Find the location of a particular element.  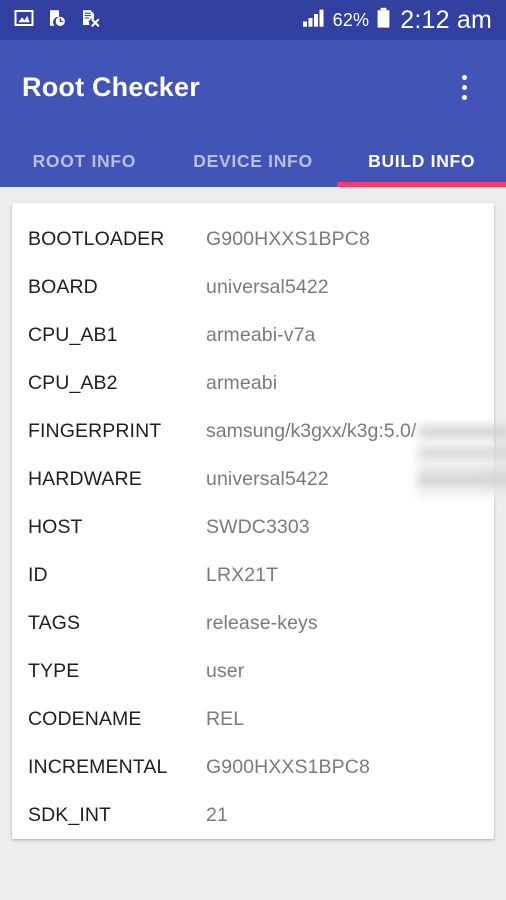

tab-label: BUILD INFO is located at coordinates (422, 160).